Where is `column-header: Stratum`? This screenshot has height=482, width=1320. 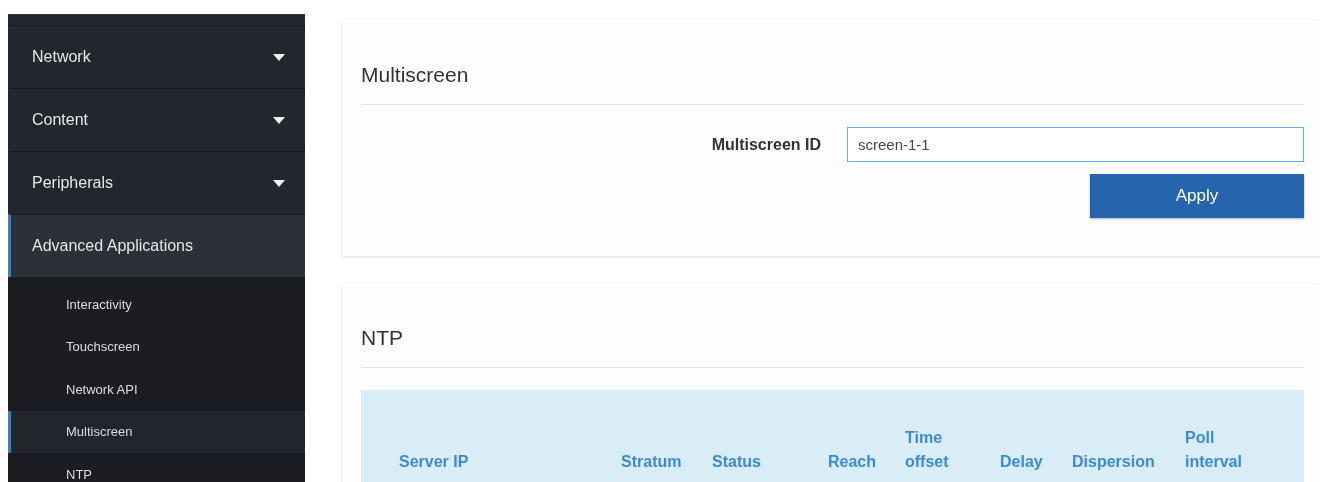 column-header: Stratum is located at coordinates (652, 462).